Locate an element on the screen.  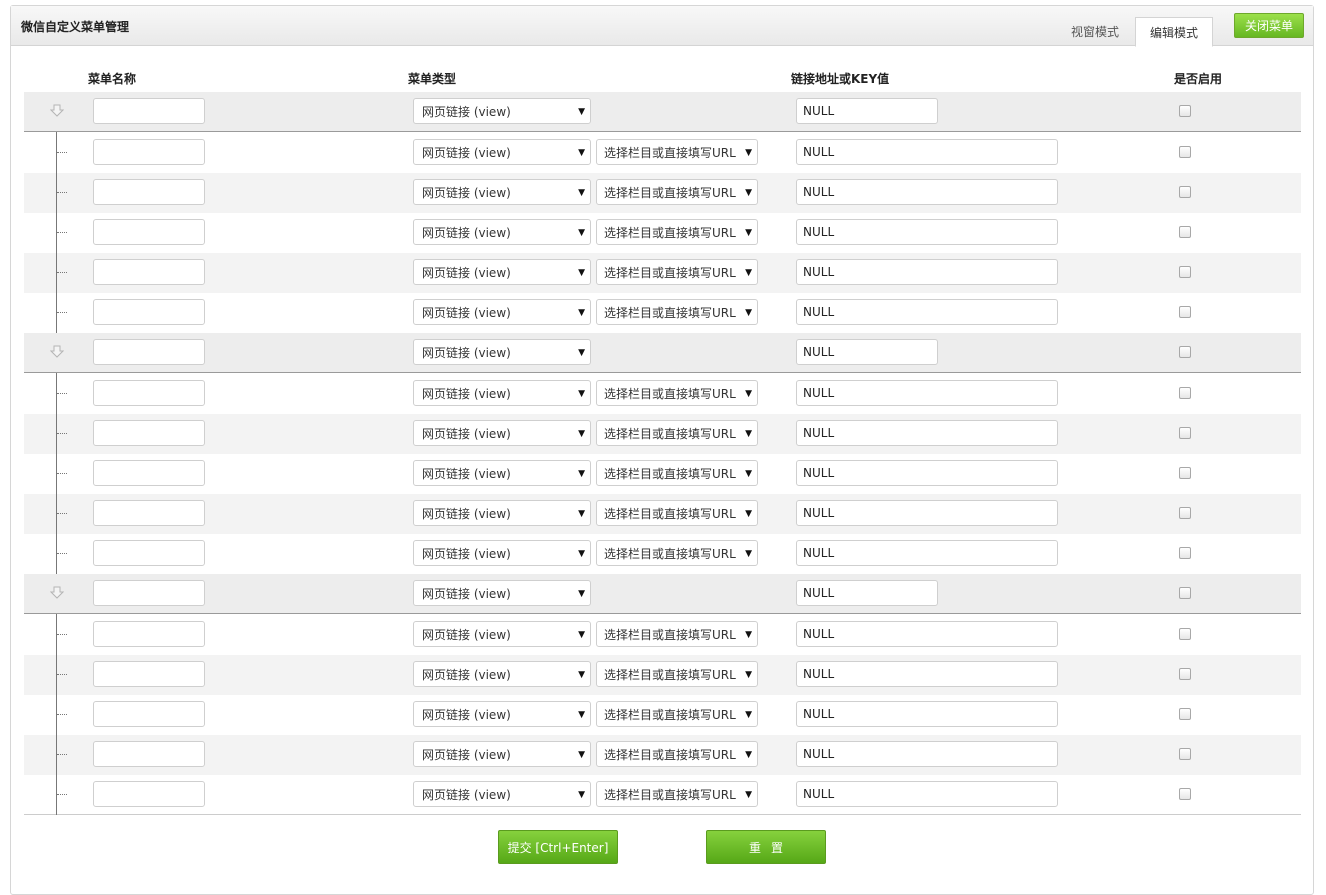
reset-button: 重置 is located at coordinates (766, 847).